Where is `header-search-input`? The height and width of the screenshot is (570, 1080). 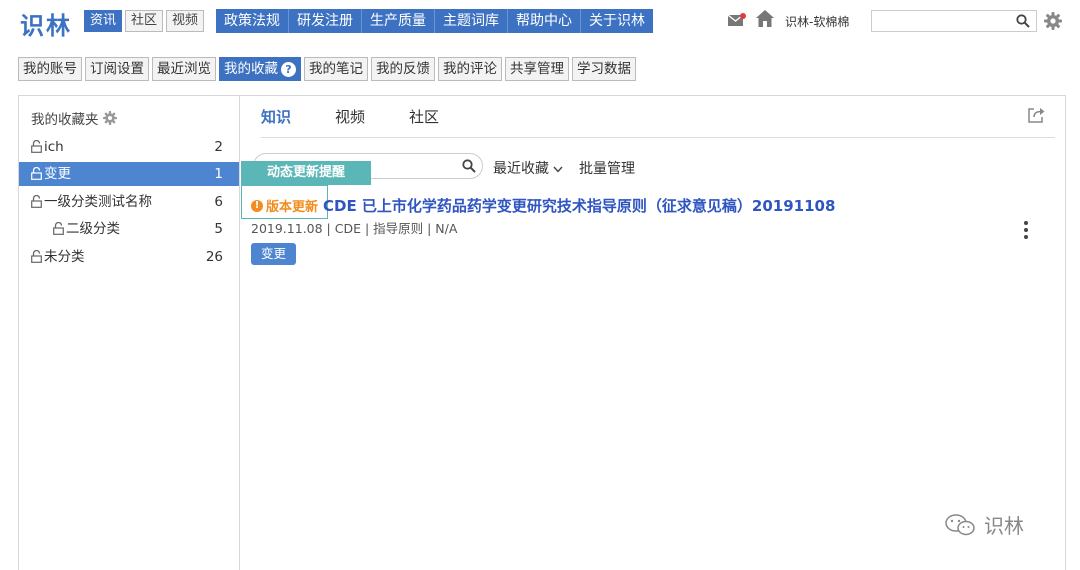 header-search-input is located at coordinates (940, 21).